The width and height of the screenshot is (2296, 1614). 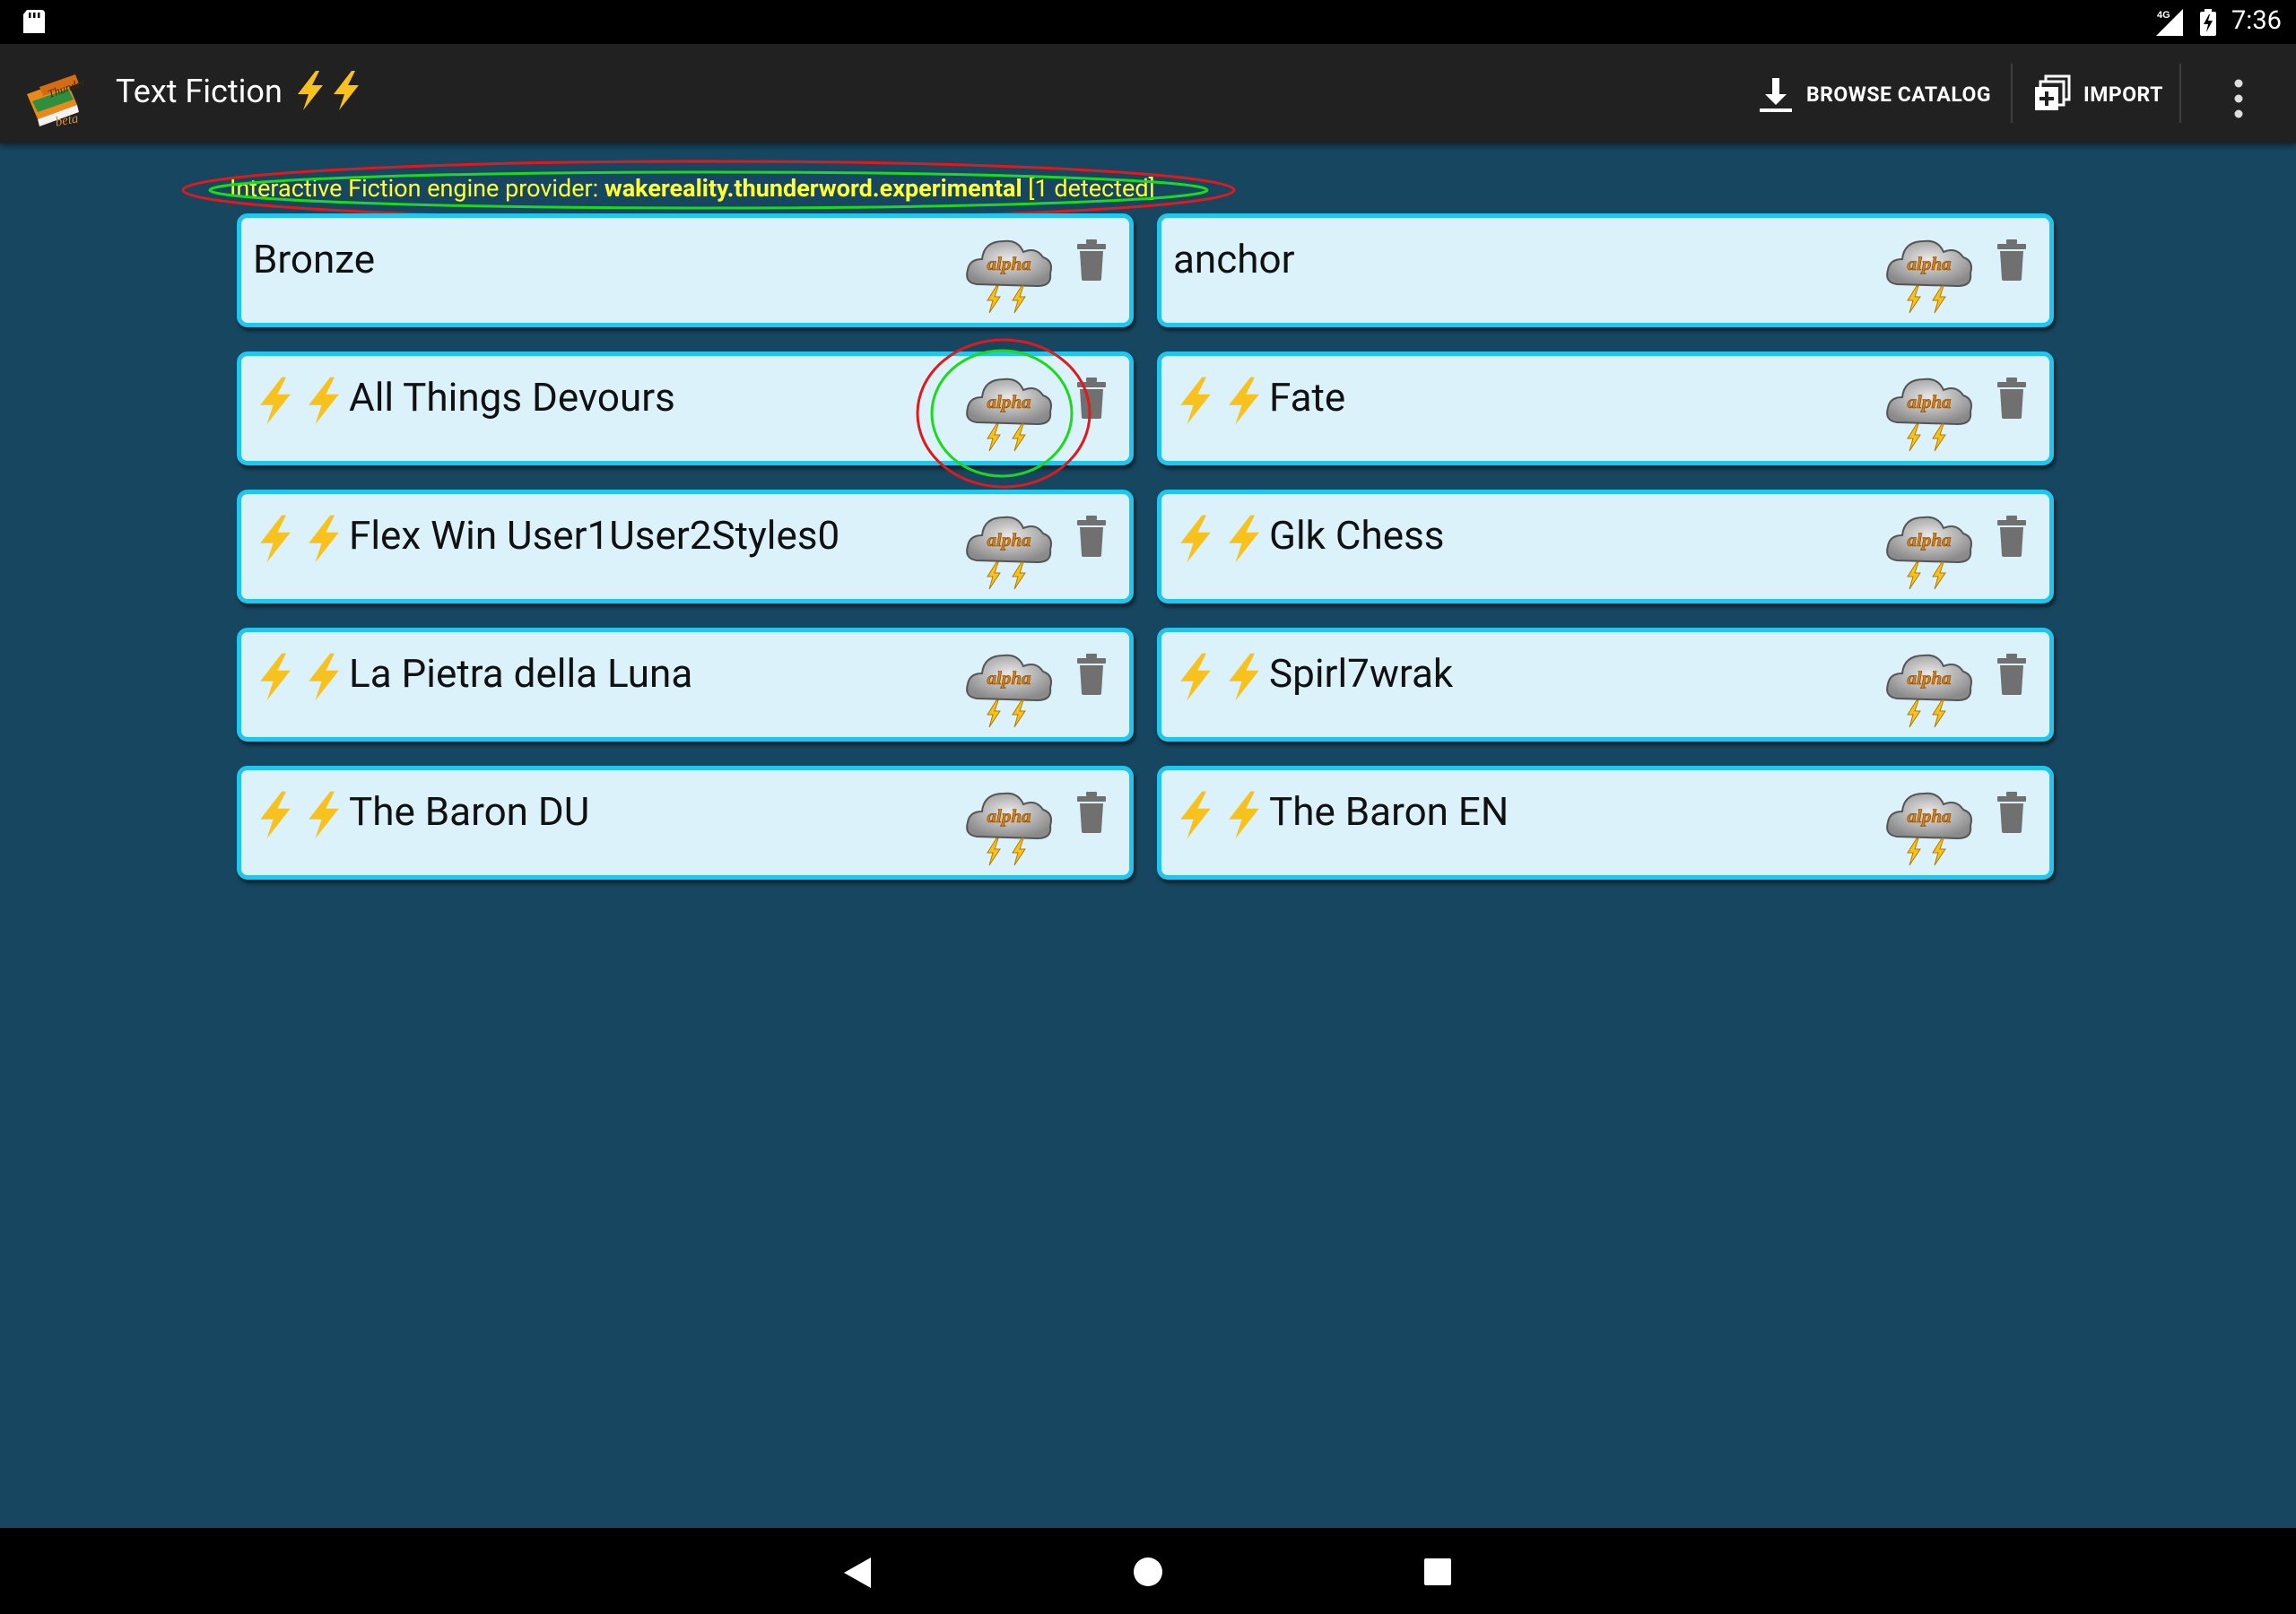 What do you see at coordinates (2163, 15) in the screenshot?
I see `svg-text: 4G` at bounding box center [2163, 15].